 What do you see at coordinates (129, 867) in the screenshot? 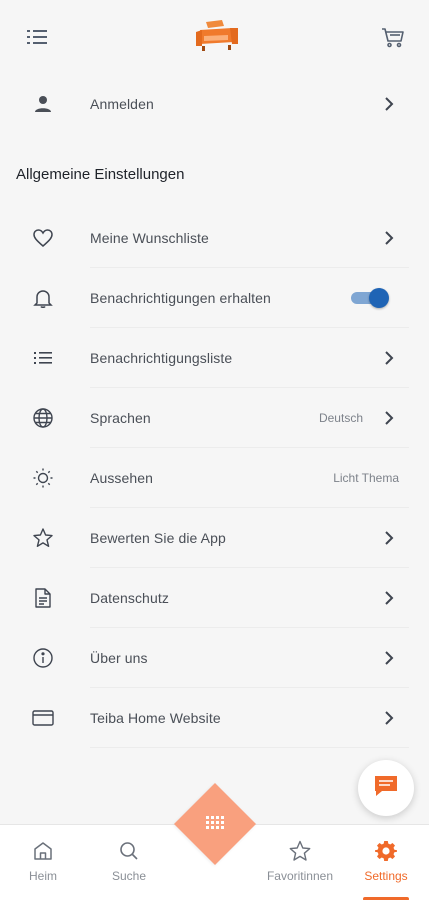
I see `nav-tab-search: Suche` at bounding box center [129, 867].